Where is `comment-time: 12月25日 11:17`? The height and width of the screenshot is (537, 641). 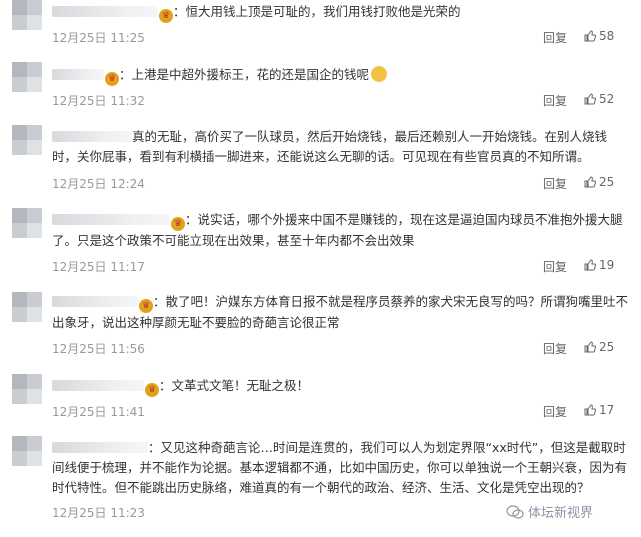 comment-time: 12月25日 11:17 is located at coordinates (98, 267).